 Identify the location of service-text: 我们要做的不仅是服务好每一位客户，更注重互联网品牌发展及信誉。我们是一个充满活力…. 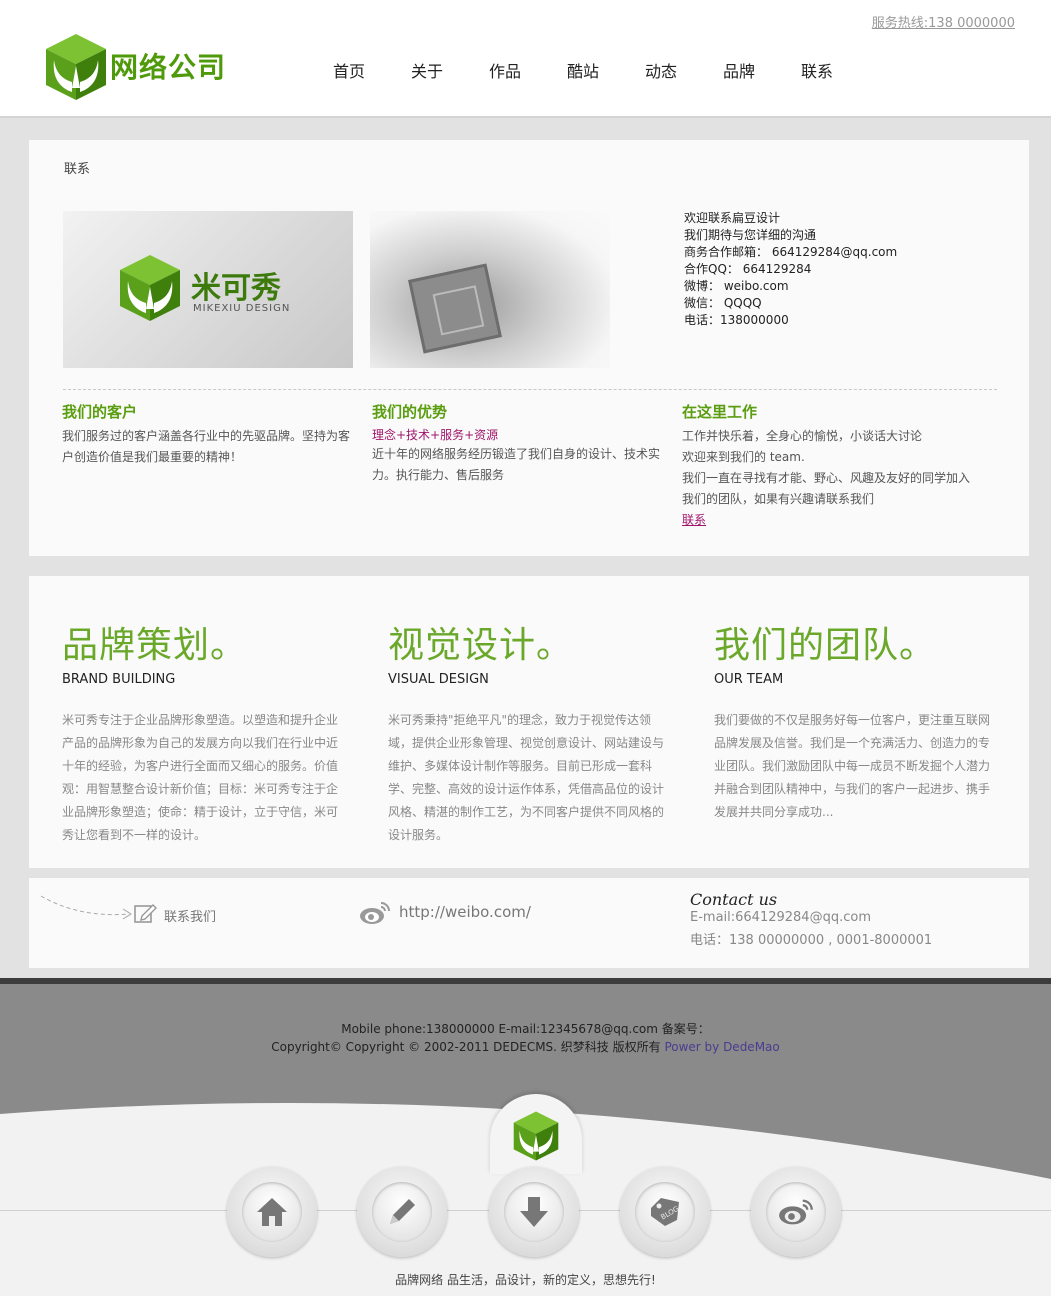
(852, 766).